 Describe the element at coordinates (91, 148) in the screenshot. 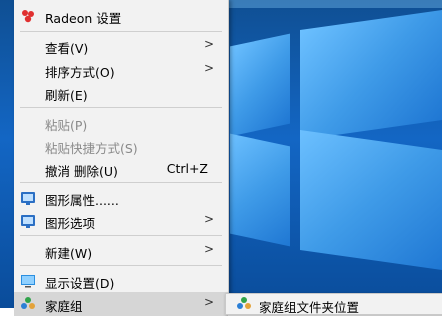

I see `menu-label: 粘贴快捷方式(S)` at that location.